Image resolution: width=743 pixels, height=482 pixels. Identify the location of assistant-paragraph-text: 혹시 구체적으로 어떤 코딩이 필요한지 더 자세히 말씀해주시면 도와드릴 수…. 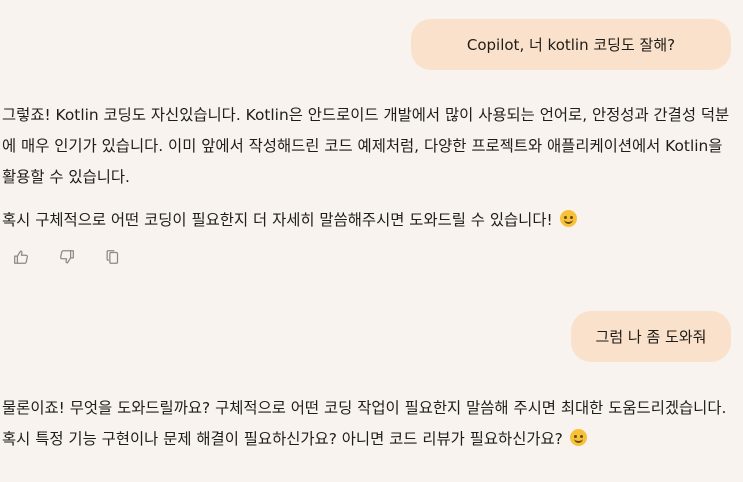
(277, 220).